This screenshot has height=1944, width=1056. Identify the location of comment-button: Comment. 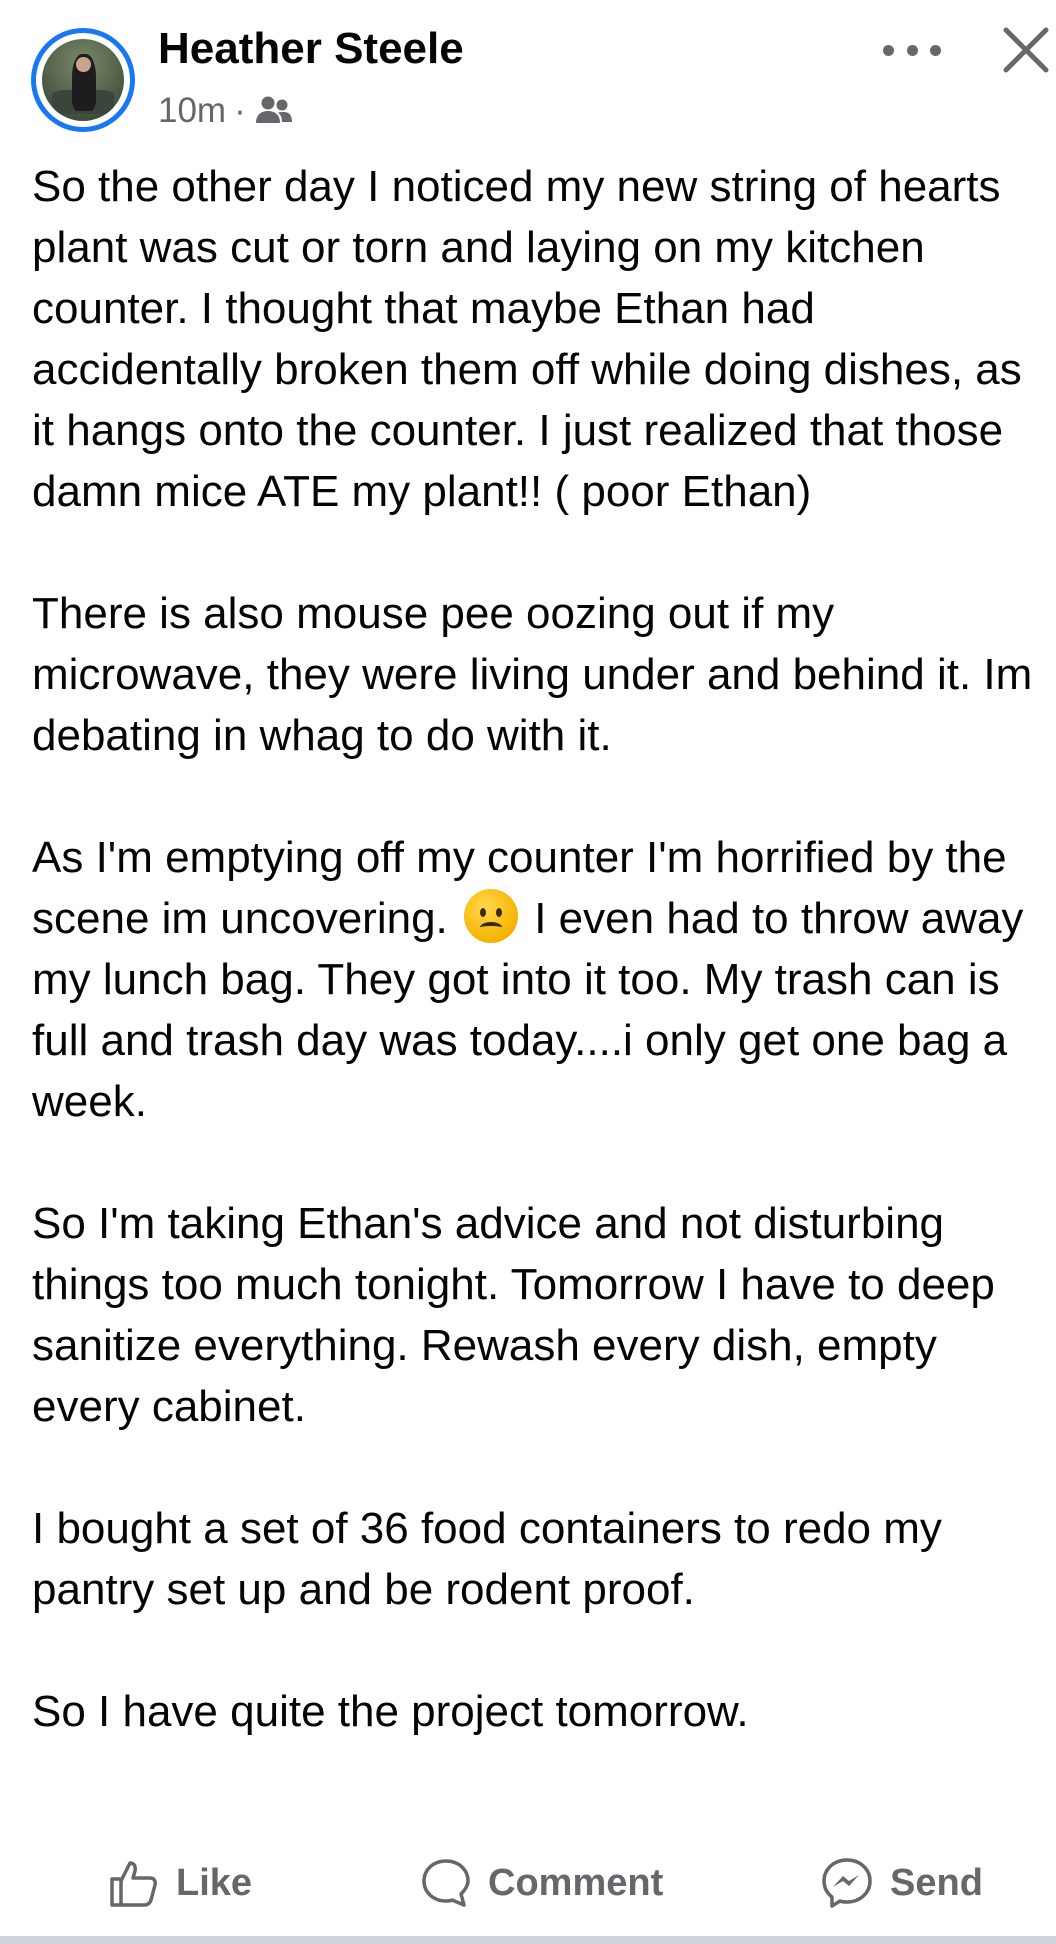
(541, 1883).